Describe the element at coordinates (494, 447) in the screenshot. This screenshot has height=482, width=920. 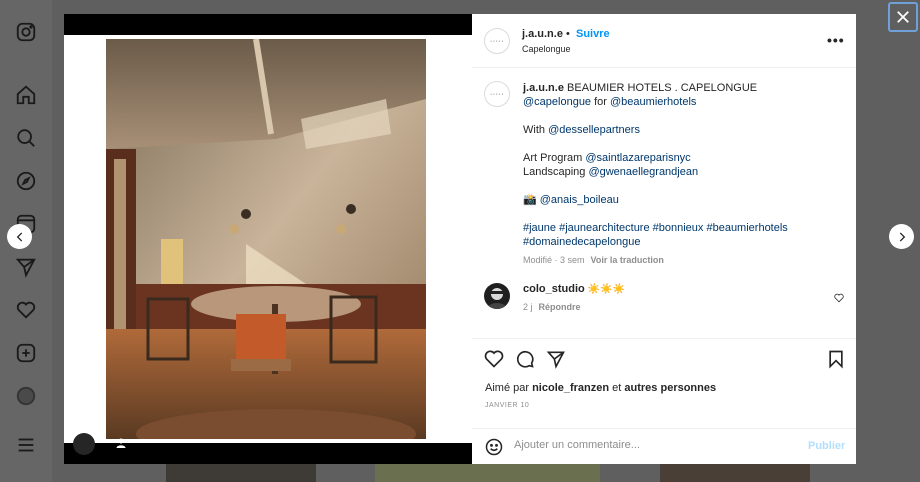
I see `emoji-icon` at that location.